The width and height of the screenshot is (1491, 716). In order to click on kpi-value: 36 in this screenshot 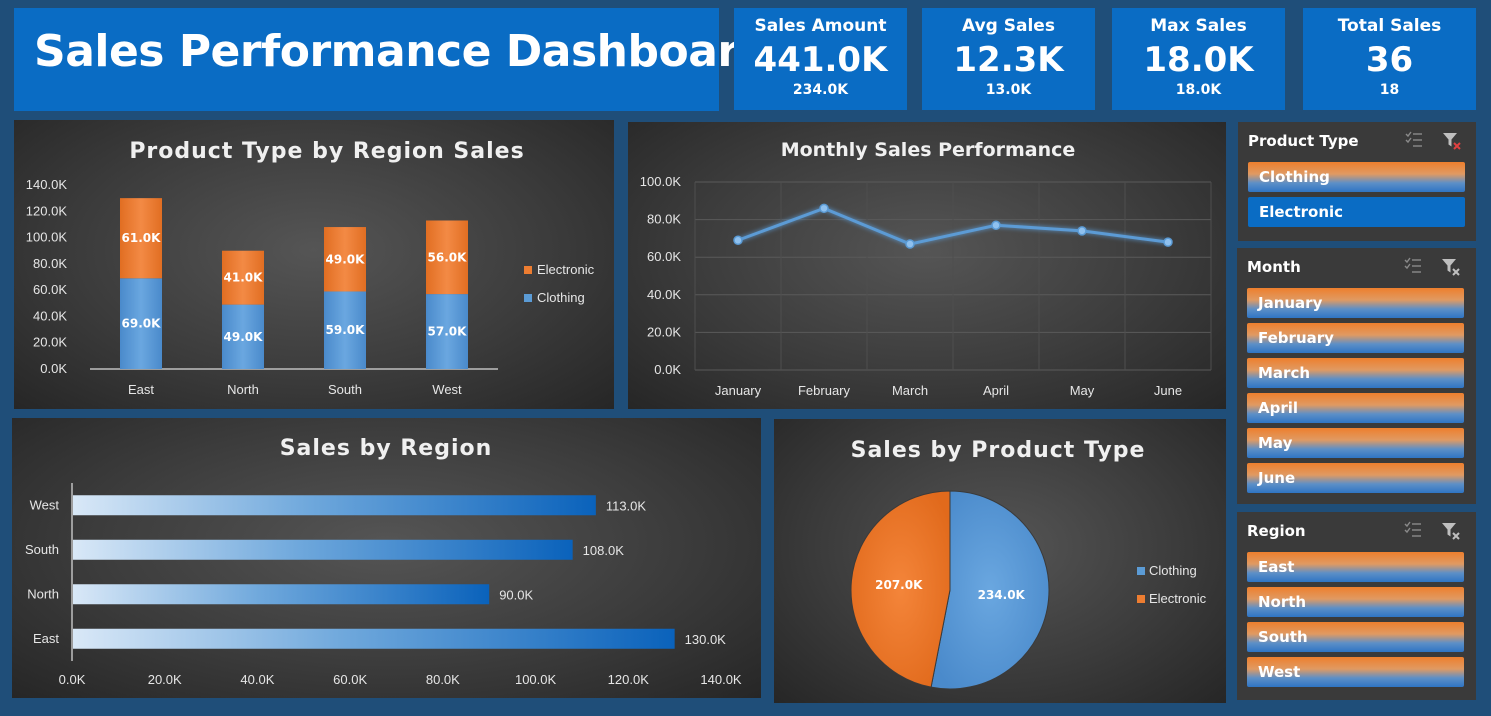, I will do `click(1389, 60)`.